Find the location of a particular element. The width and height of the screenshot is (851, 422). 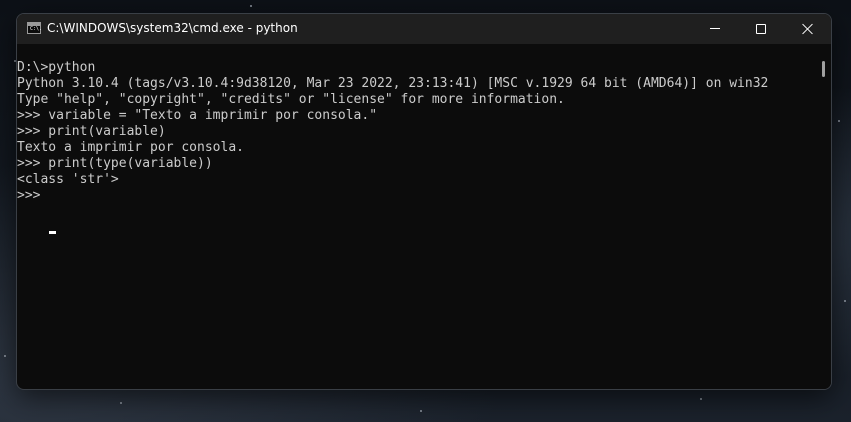

cmd-icon-glyph: C:\. is located at coordinates (36, 29).